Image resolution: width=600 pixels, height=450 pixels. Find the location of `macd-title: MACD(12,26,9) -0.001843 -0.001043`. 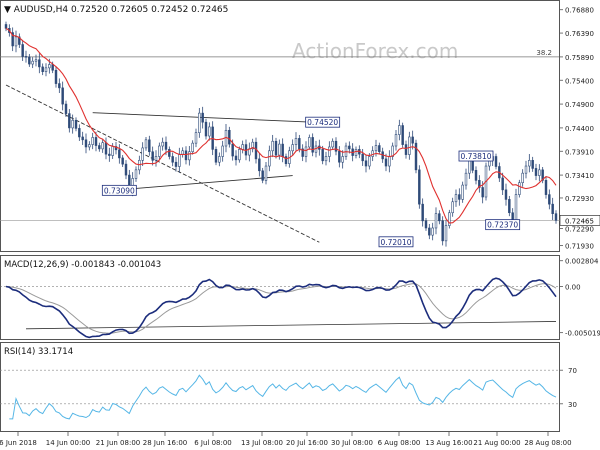

macd-title: MACD(12,26,9) -0.001843 -0.001043 is located at coordinates (82, 265).